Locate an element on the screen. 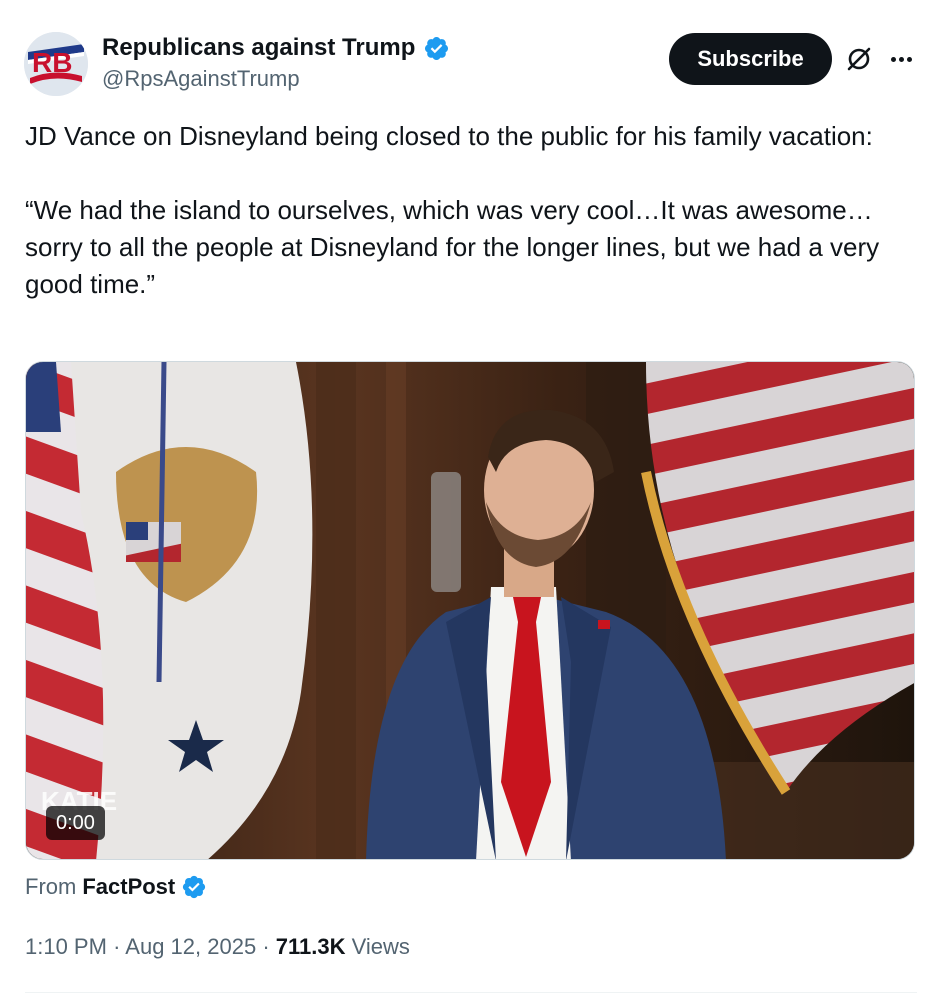 Image resolution: width=941 pixels, height=1000 pixels. grok-icon is located at coordinates (859, 59).